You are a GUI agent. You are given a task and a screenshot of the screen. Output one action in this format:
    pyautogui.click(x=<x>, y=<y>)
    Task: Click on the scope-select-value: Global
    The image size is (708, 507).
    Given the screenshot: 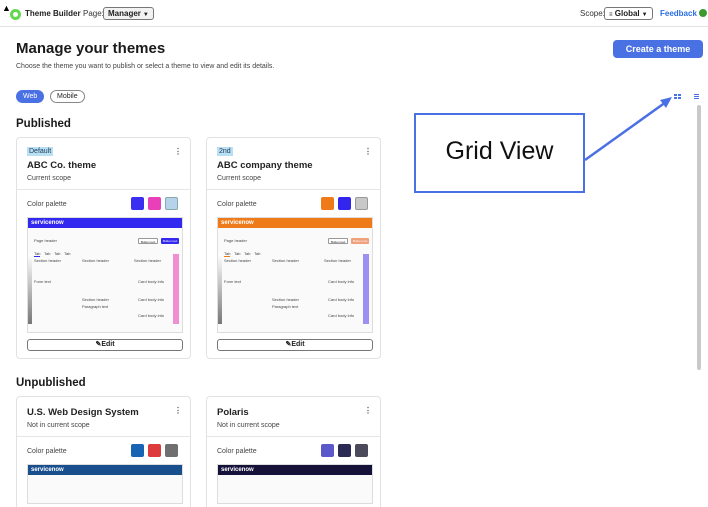 What is the action you would take?
    pyautogui.click(x=627, y=13)
    